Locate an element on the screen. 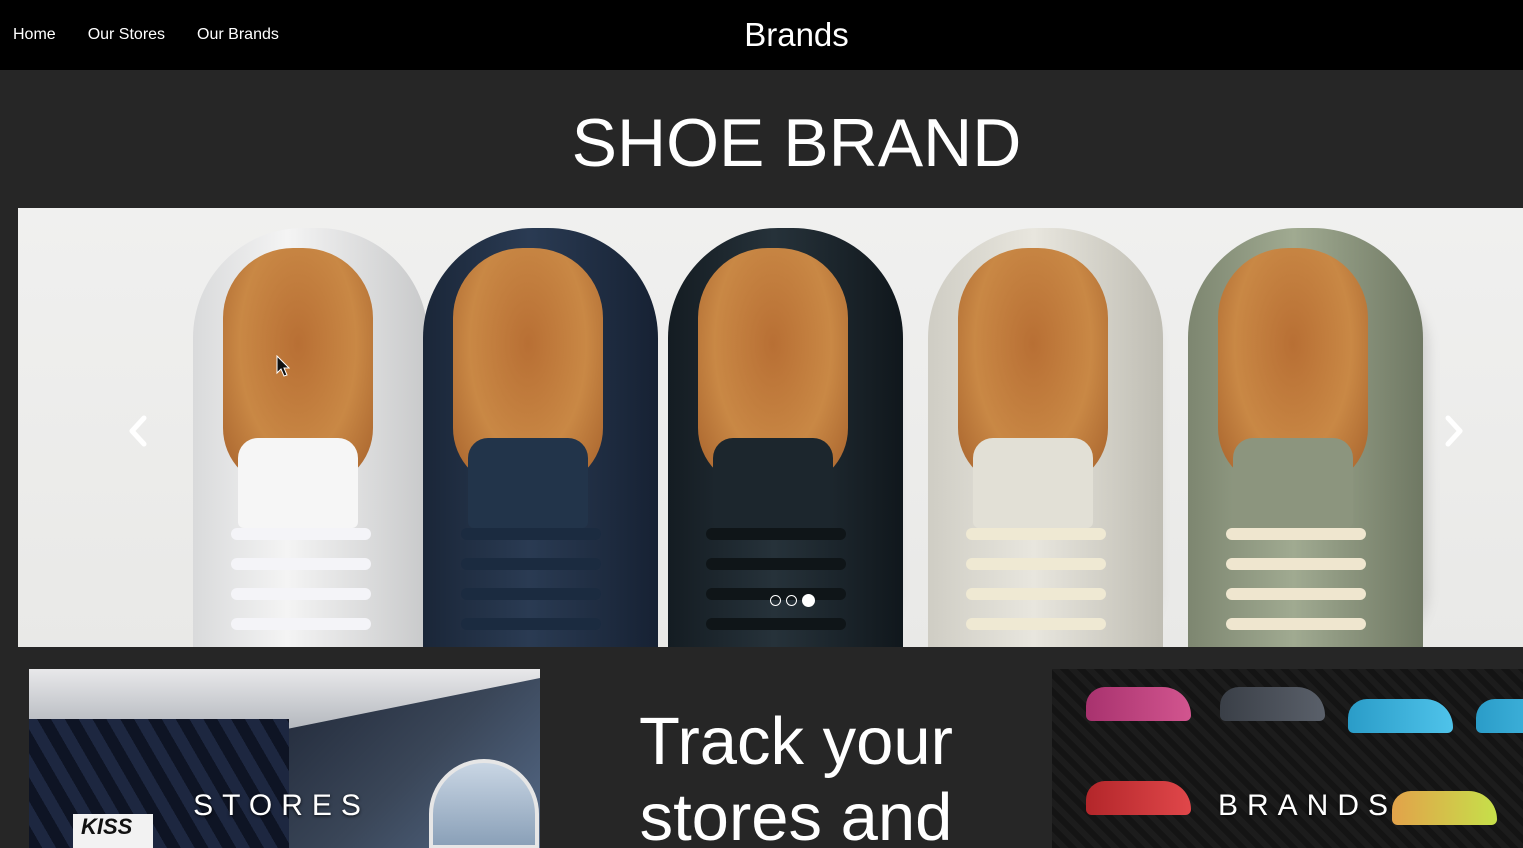  mouse-cursor-icon is located at coordinates (283, 366).